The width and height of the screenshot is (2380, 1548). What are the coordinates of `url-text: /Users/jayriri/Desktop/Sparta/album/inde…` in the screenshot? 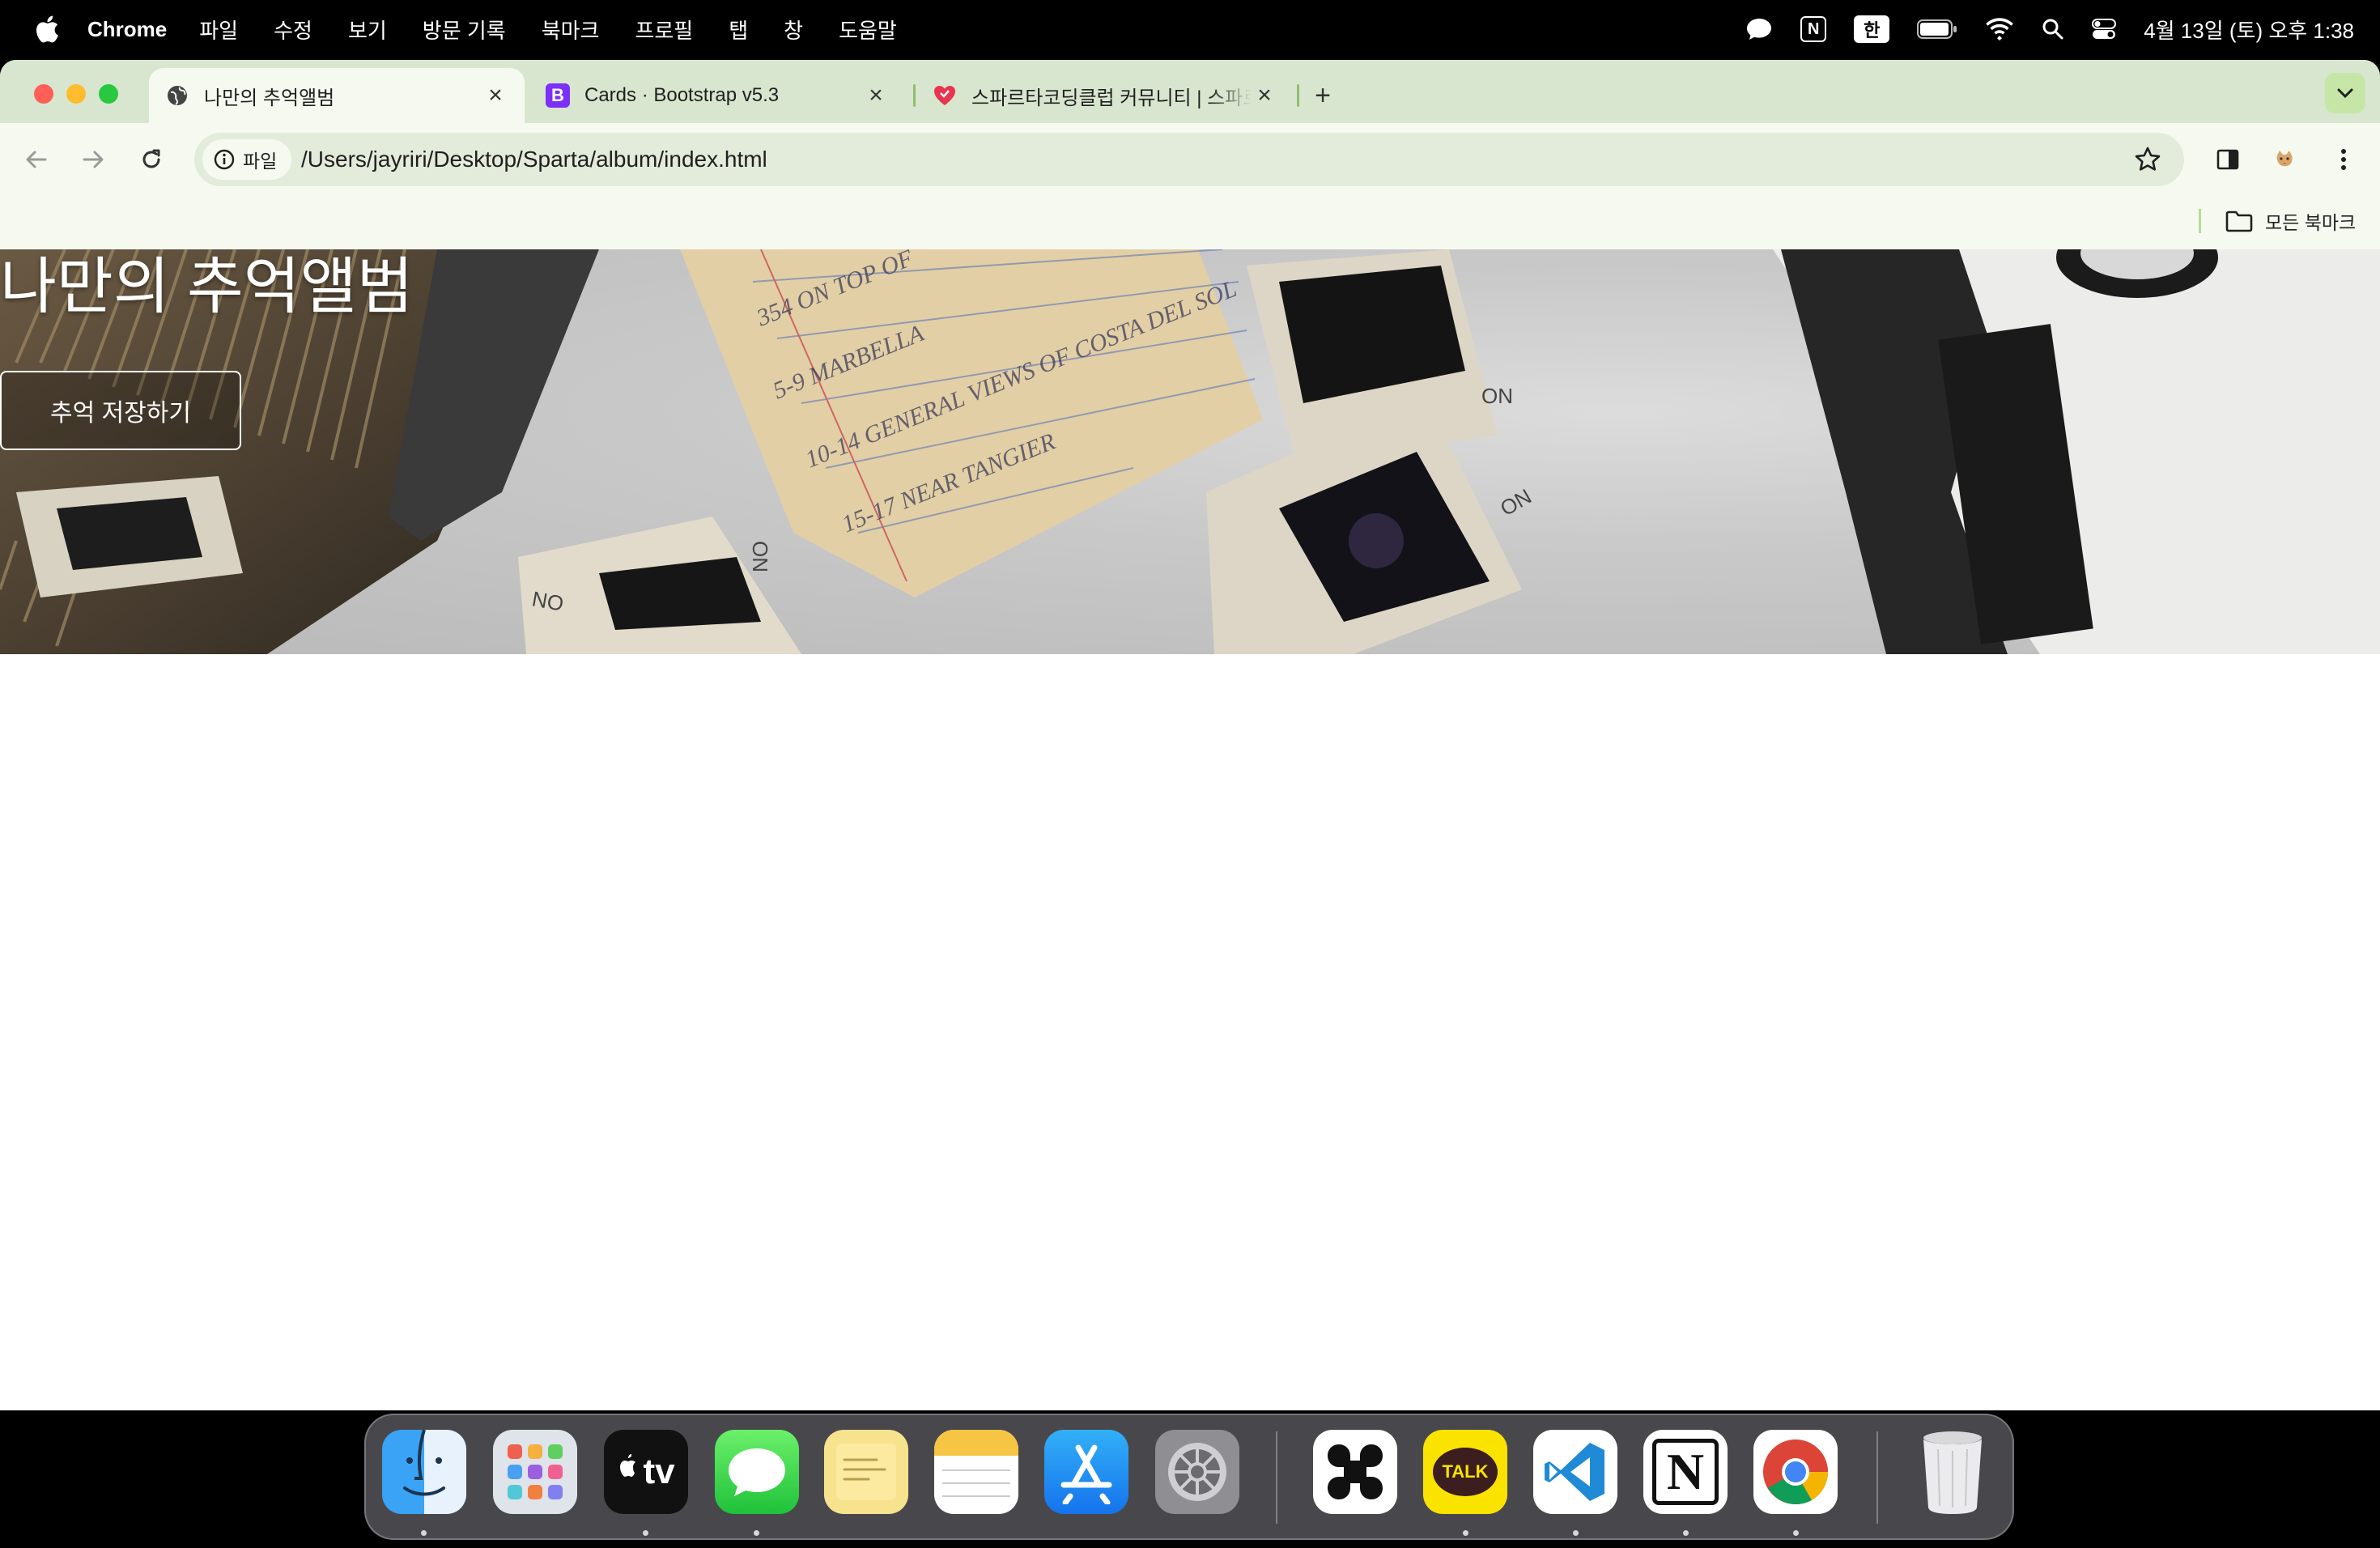 It's located at (534, 159).